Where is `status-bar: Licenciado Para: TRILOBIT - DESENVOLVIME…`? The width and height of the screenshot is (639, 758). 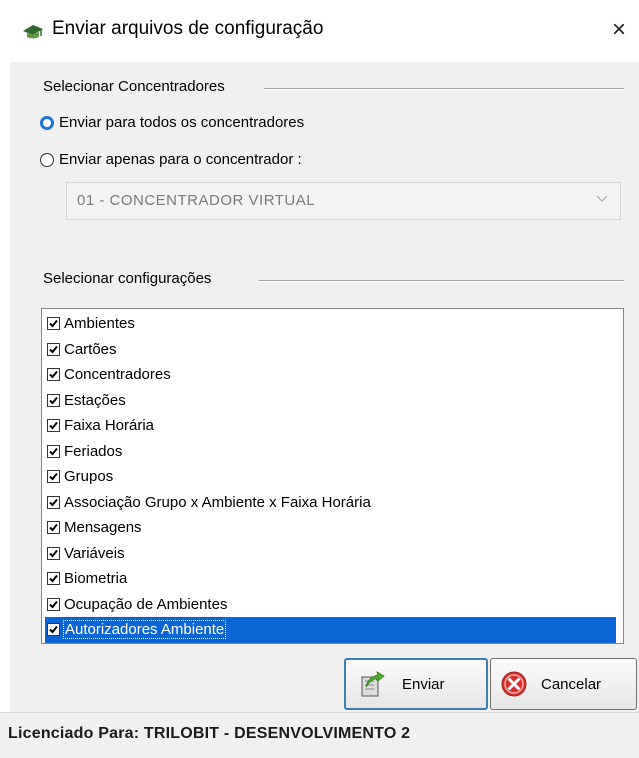
status-bar: Licenciado Para: TRILOBIT - DESENVOLVIME… is located at coordinates (319, 735).